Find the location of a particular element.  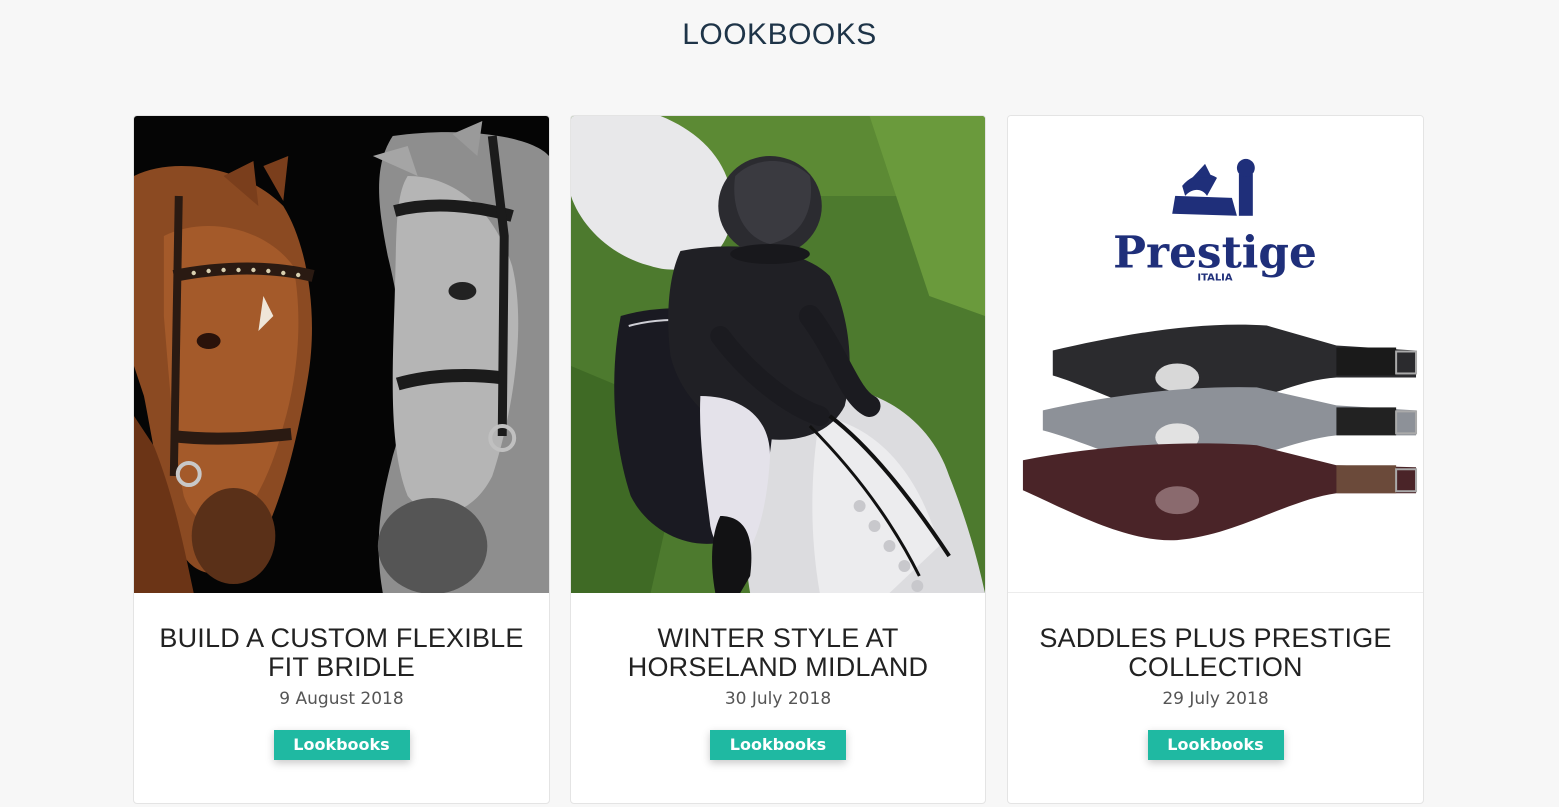

svg-text: Prestige is located at coordinates (1215, 253).